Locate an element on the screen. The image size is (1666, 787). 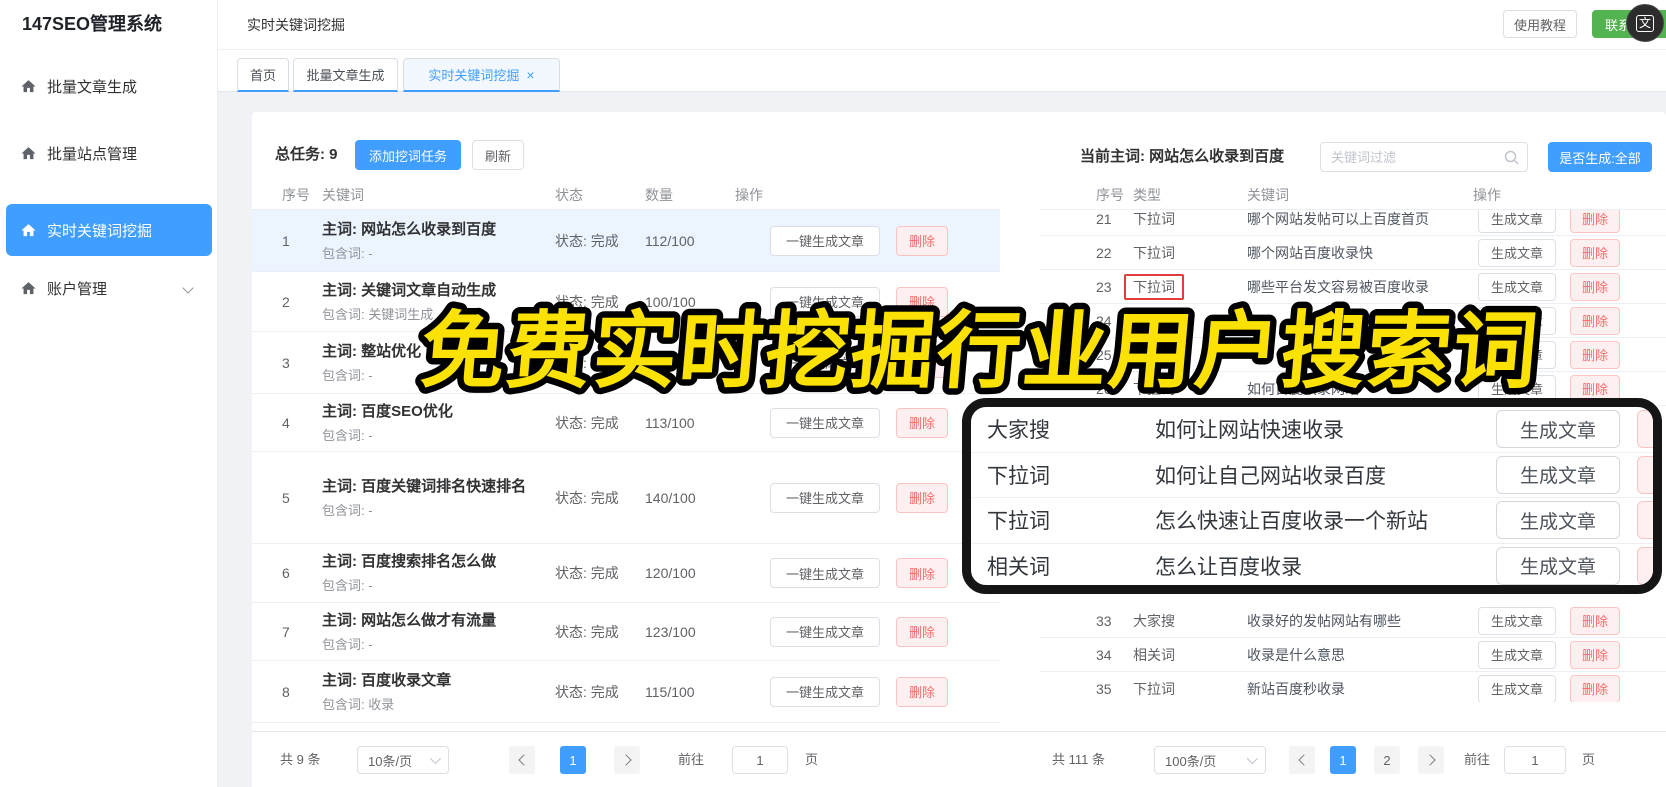
table-row: 21 下拉词 哪个网站发帖可以上百度首页 生成文章 删除 is located at coordinates (1353, 223).